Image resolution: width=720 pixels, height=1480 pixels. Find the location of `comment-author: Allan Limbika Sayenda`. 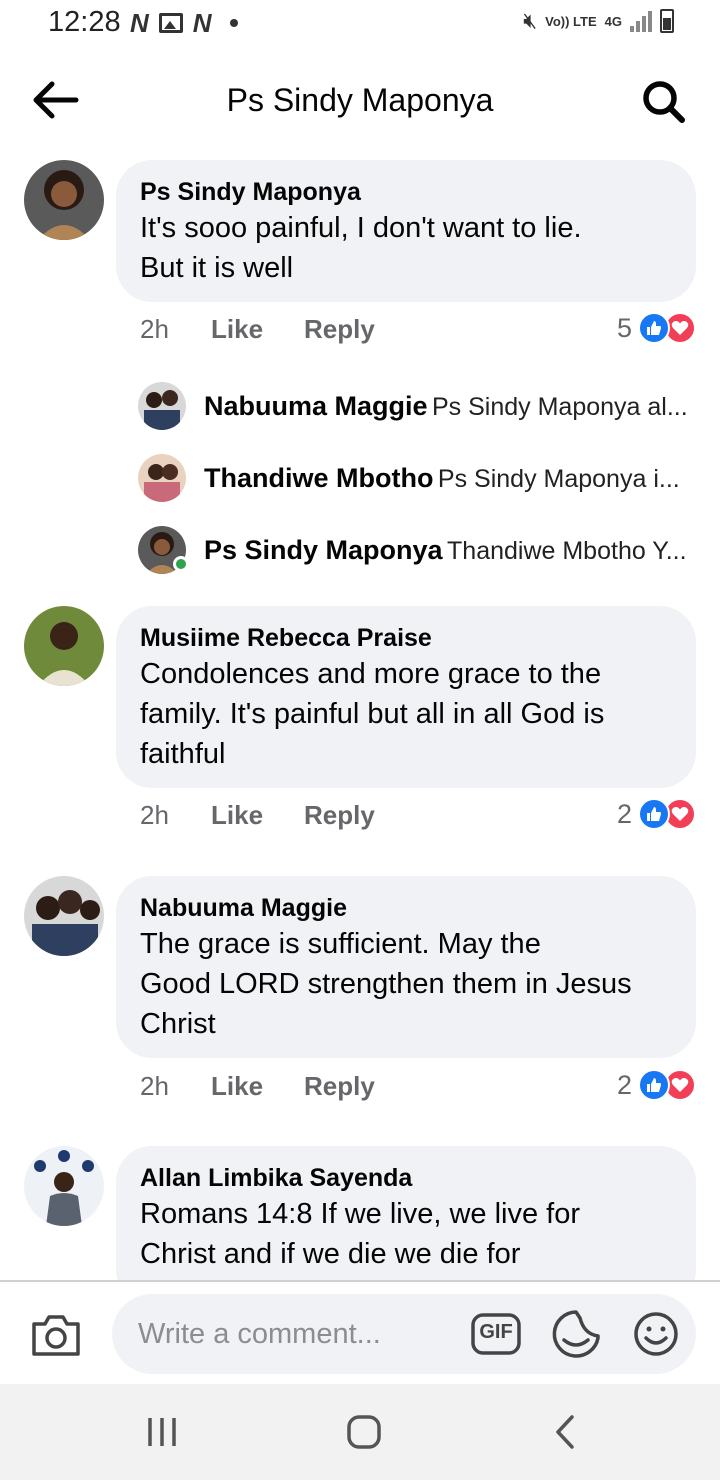

comment-author: Allan Limbika Sayenda is located at coordinates (406, 1178).